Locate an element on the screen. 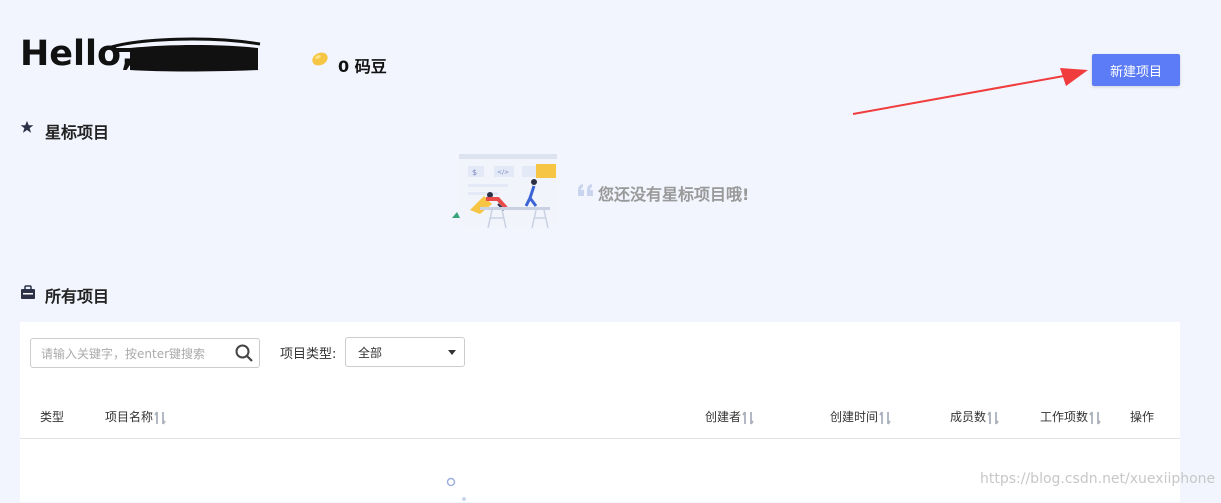  search-box is located at coordinates (145, 353).